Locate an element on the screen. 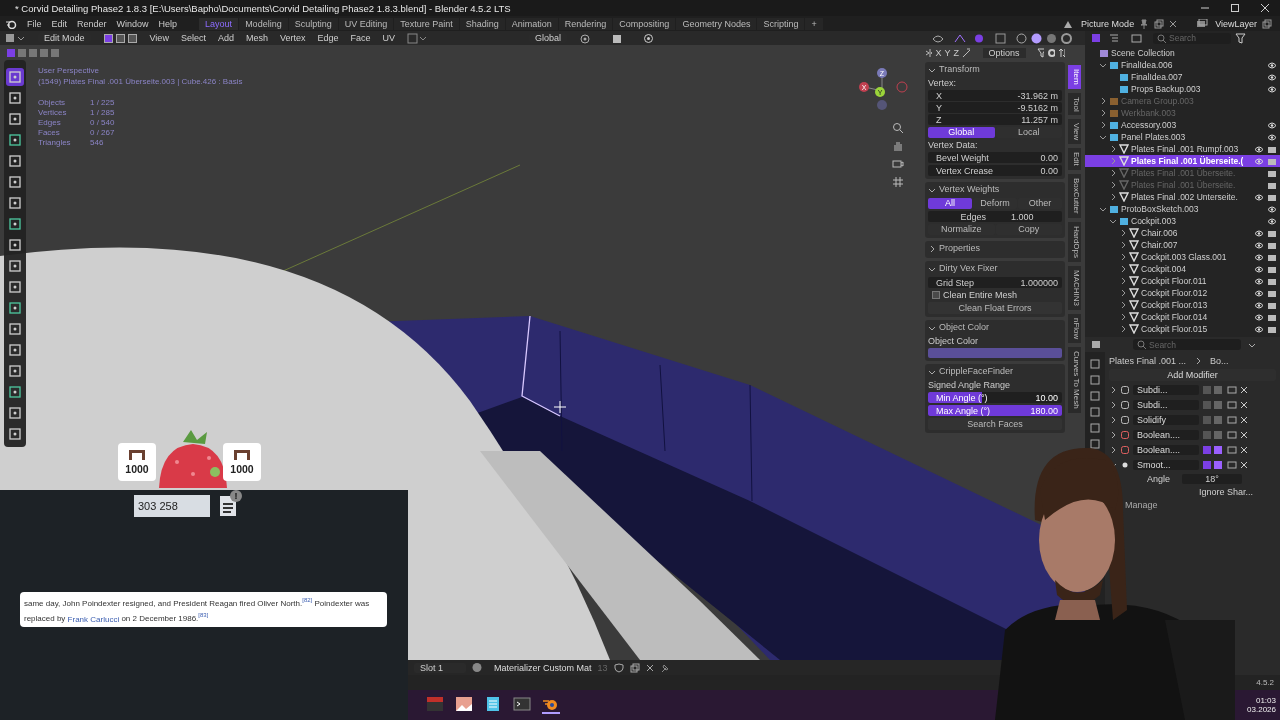 This screenshot has width=1280, height=720. camera-icon is located at coordinates (898, 164).